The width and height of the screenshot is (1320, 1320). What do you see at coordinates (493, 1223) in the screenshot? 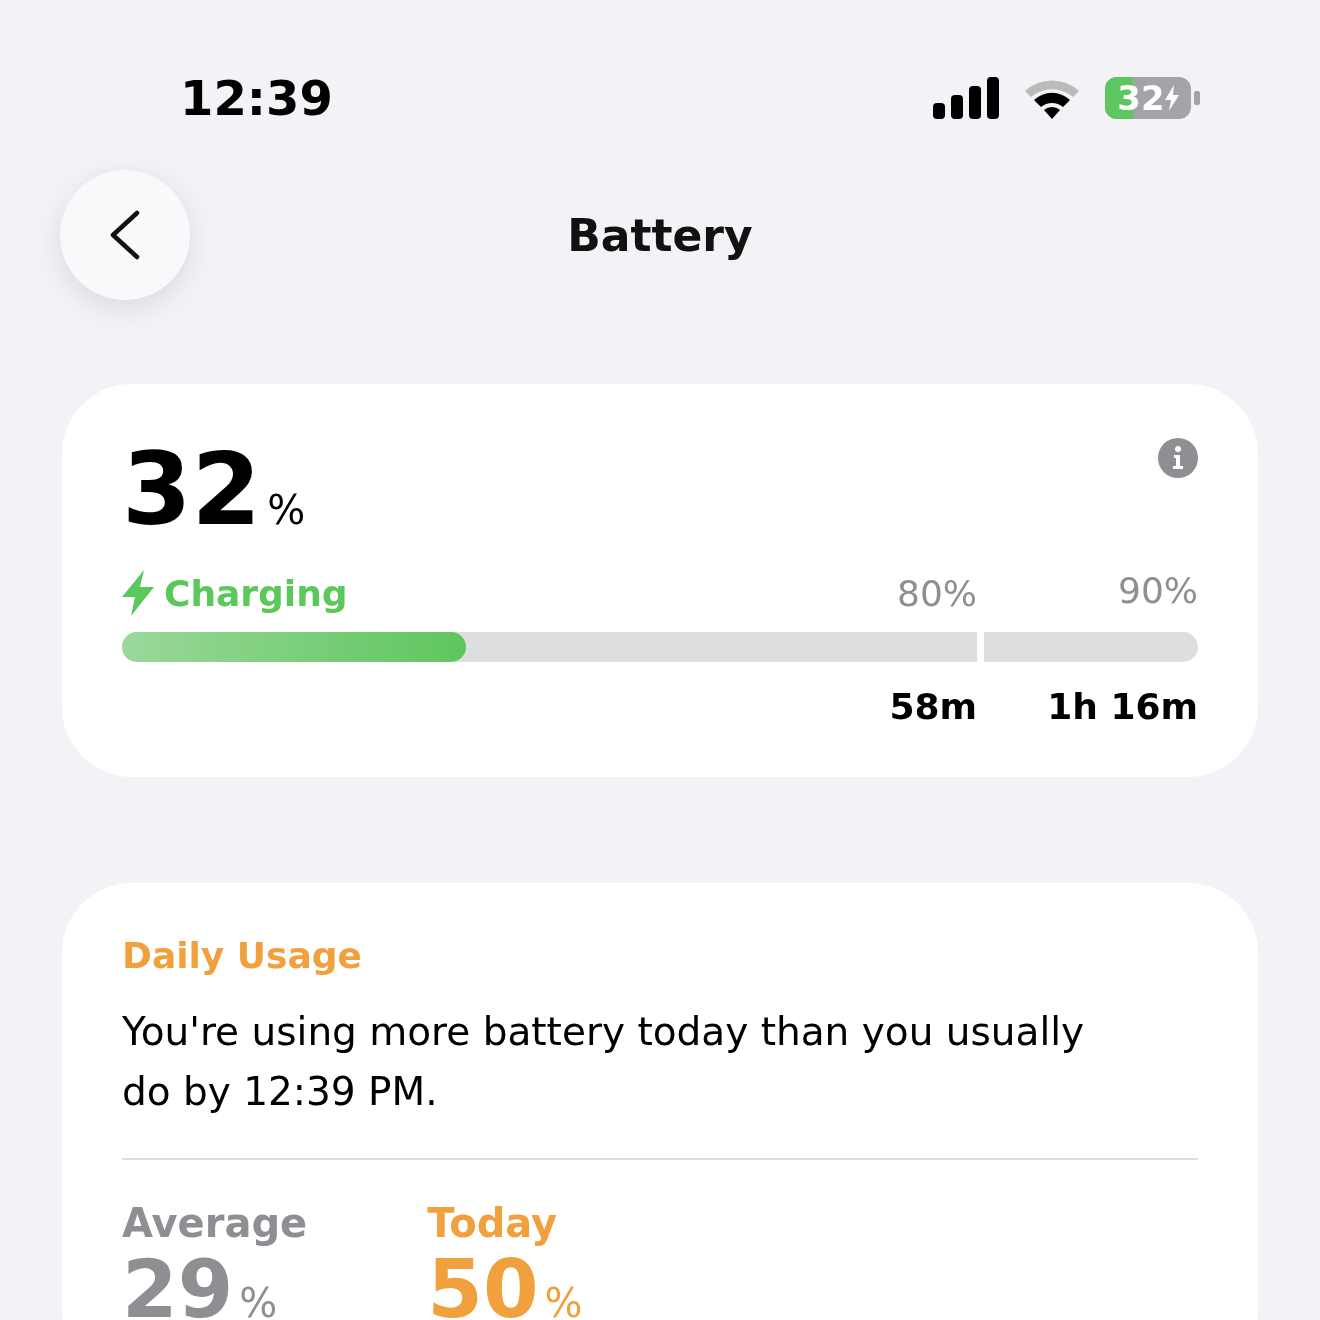
I see `stat-label: Today` at bounding box center [493, 1223].